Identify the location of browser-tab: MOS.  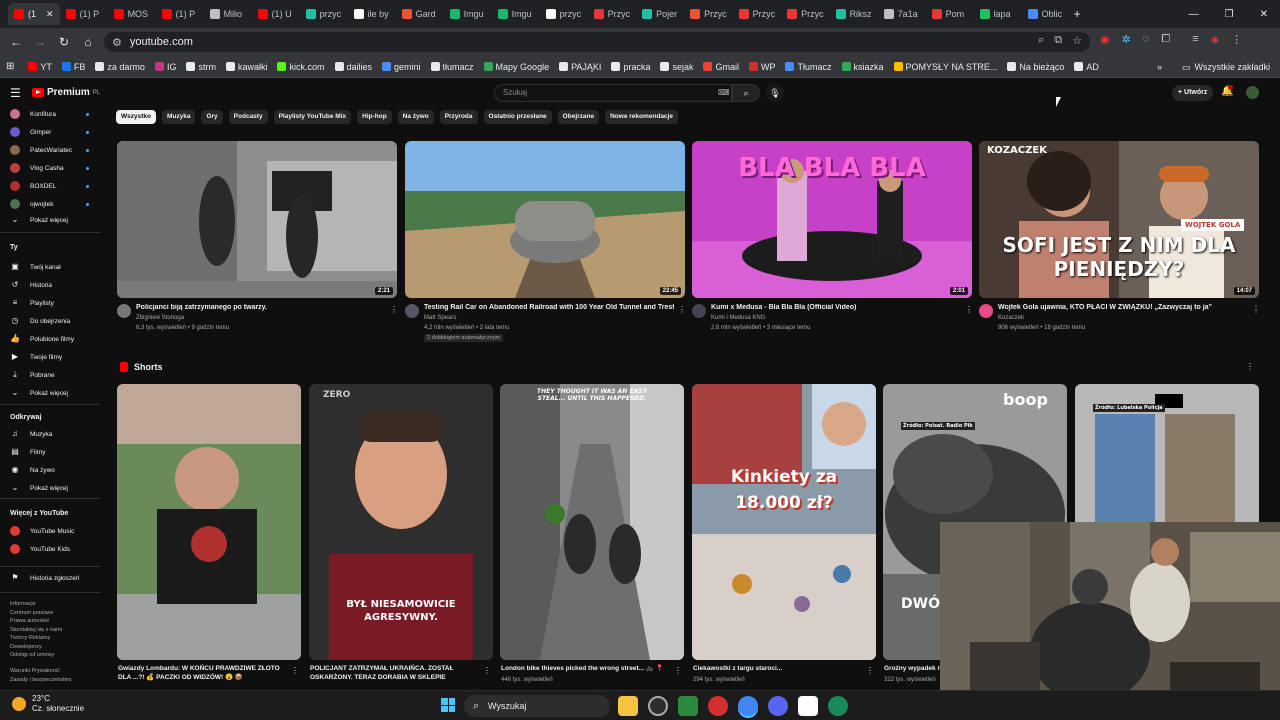
(132, 14).